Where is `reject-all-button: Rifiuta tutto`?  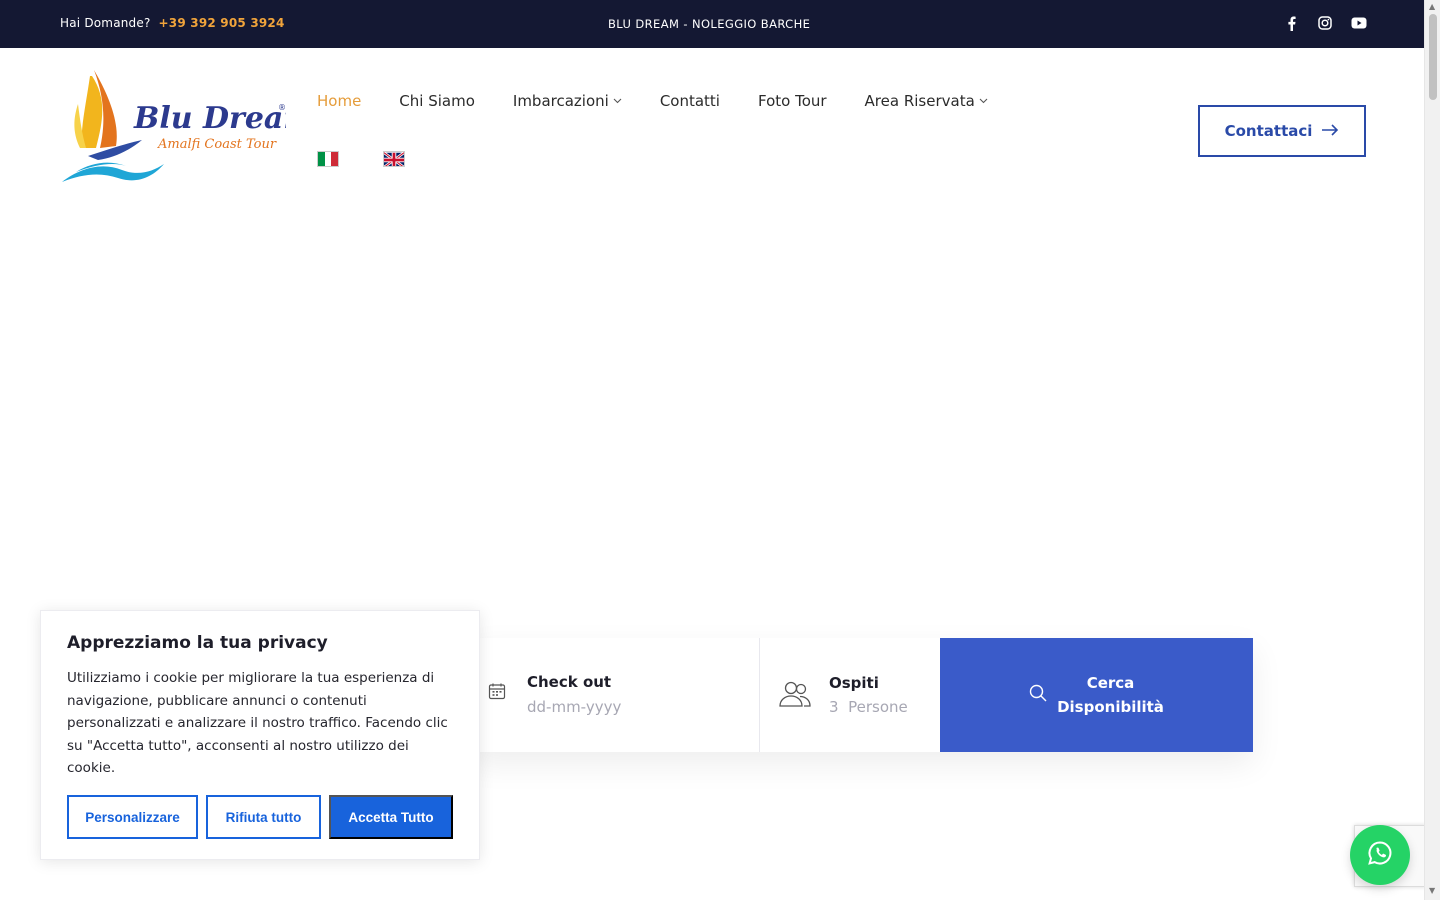 reject-all-button: Rifiuta tutto is located at coordinates (263, 817).